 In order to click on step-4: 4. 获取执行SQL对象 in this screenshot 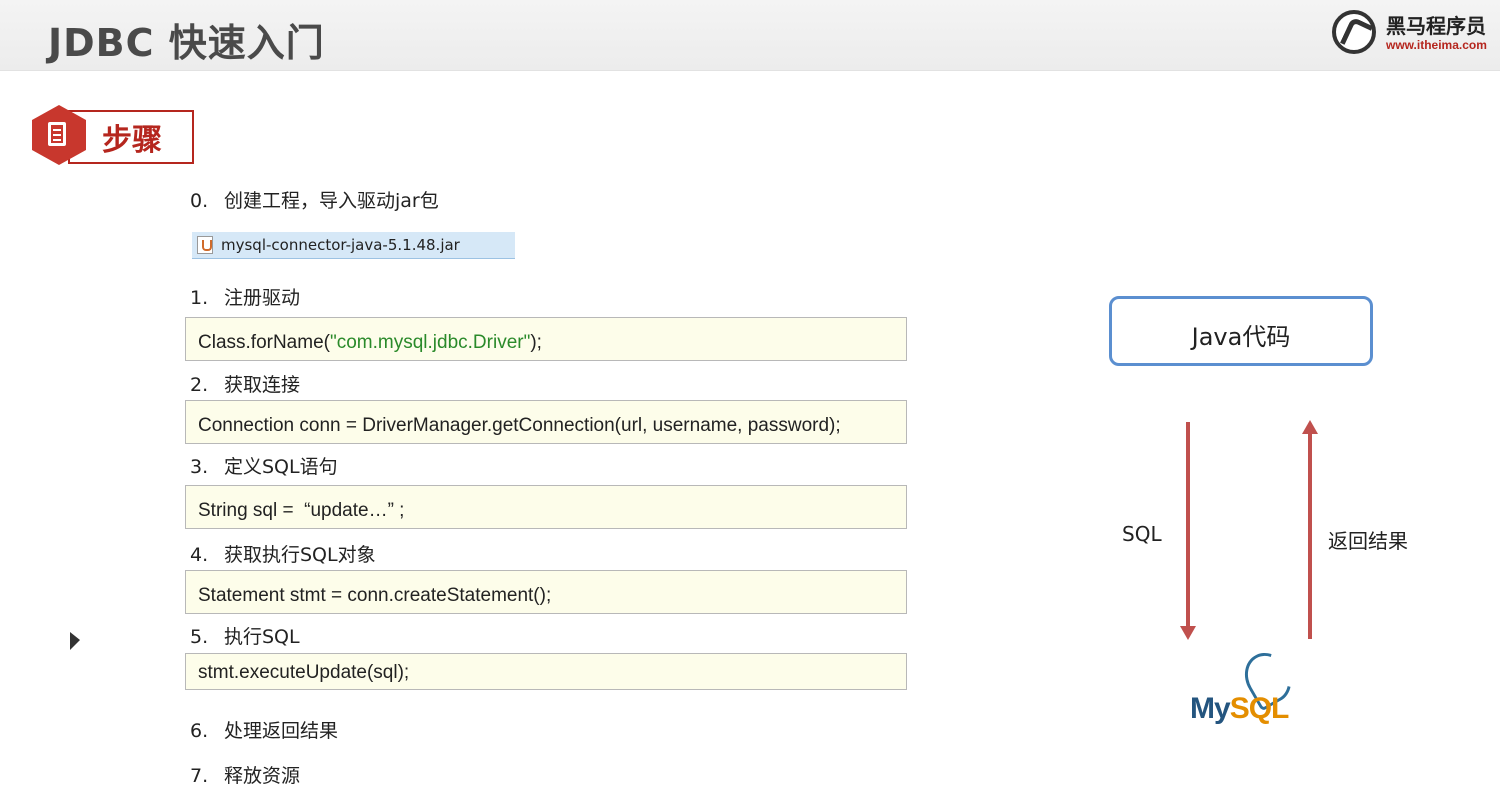, I will do `click(283, 555)`.